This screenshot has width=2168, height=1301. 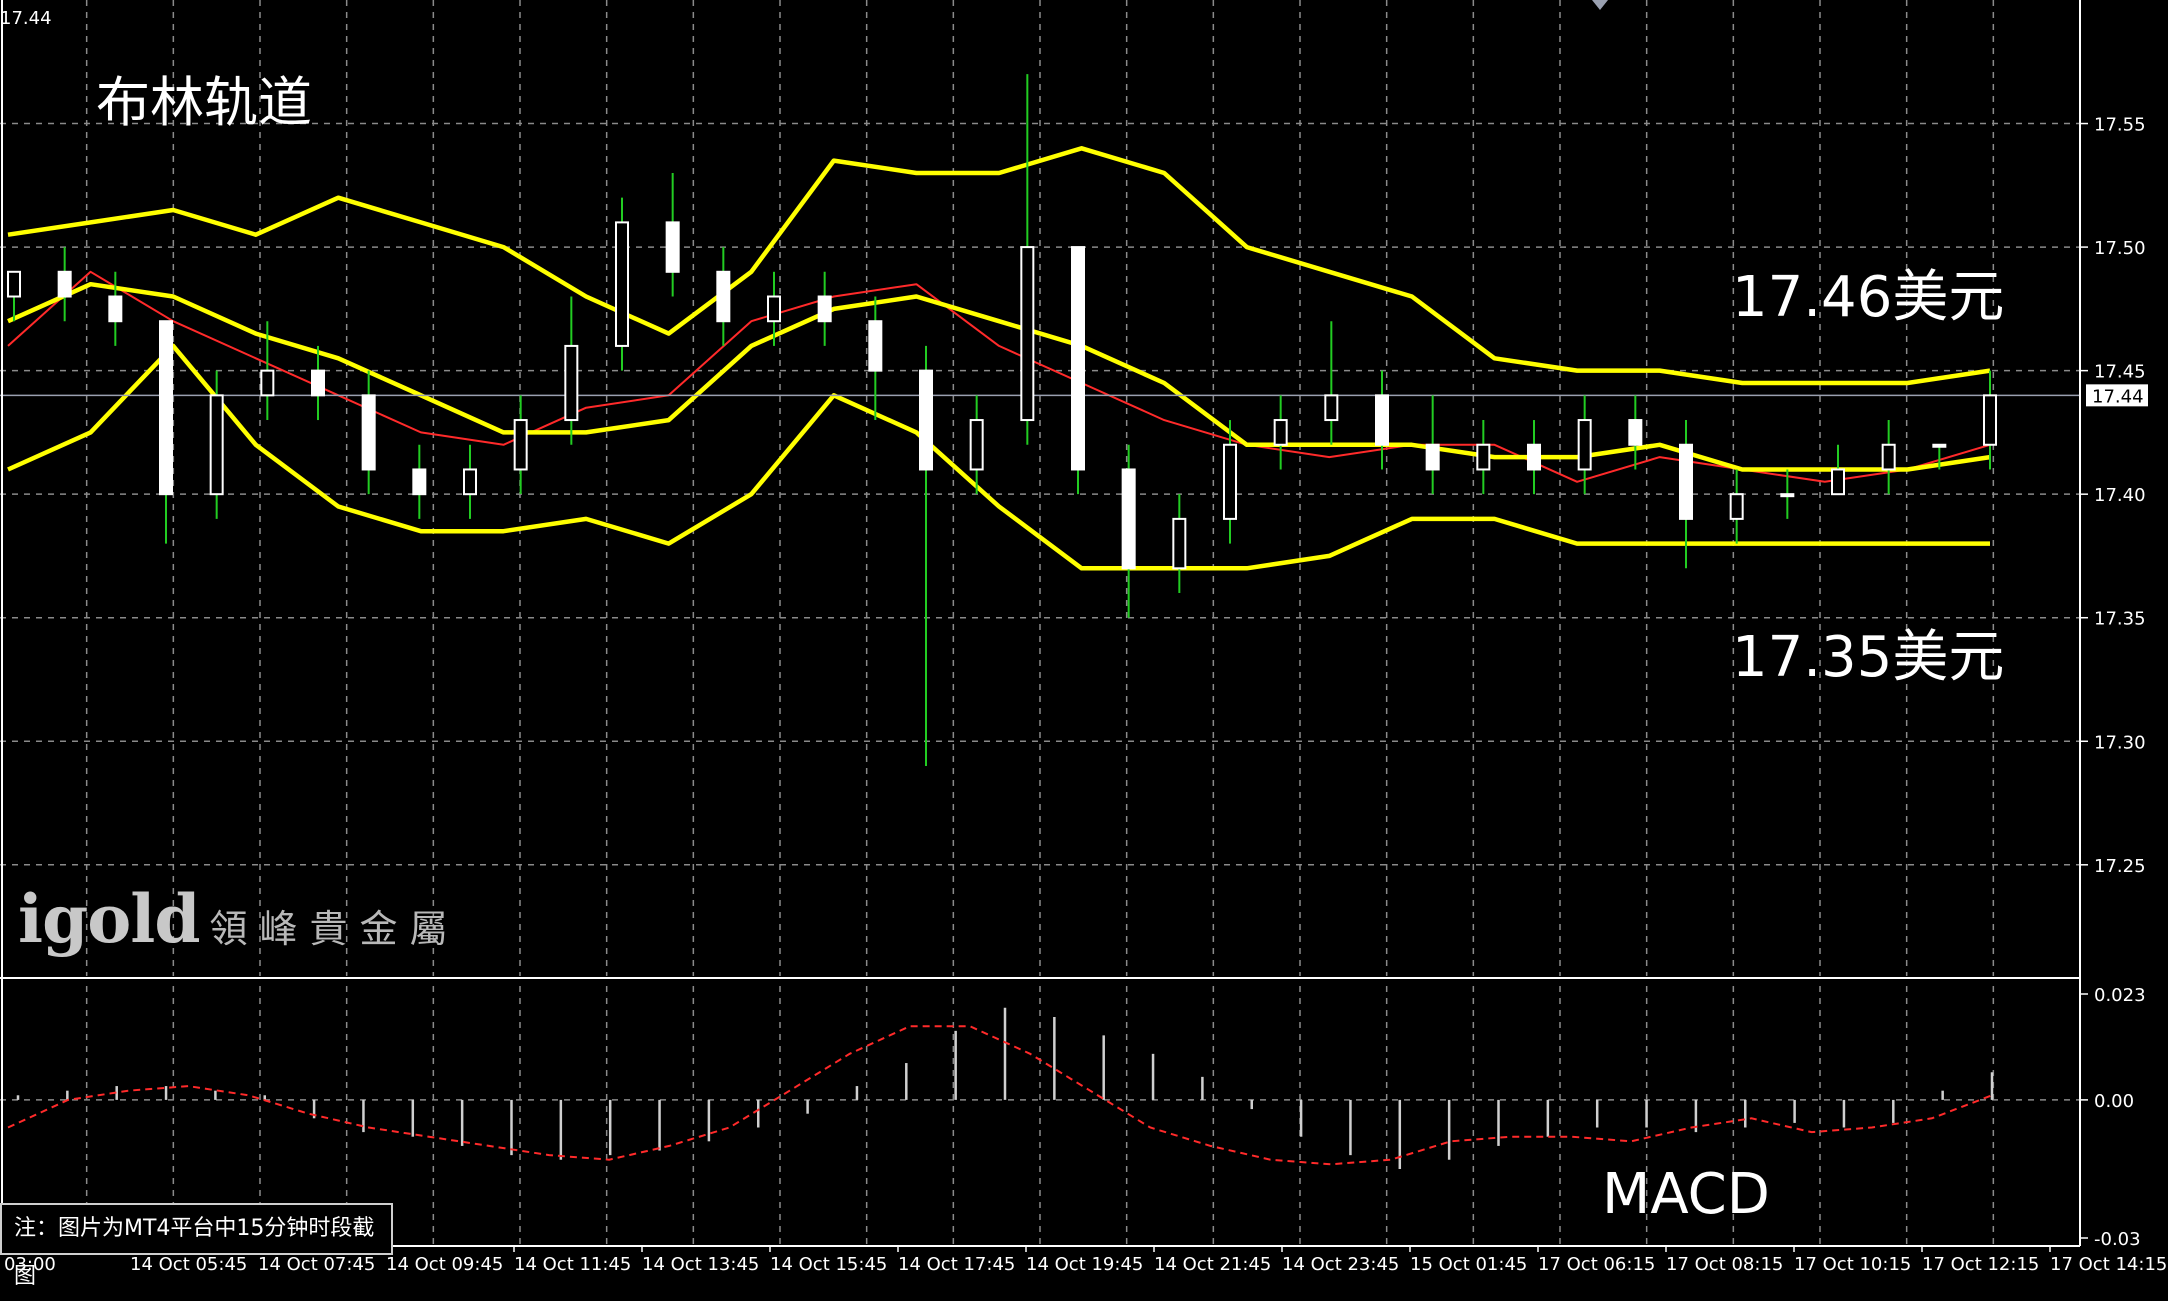 I want to click on macd-tick-label: 0.00, so click(x=2114, y=1101).